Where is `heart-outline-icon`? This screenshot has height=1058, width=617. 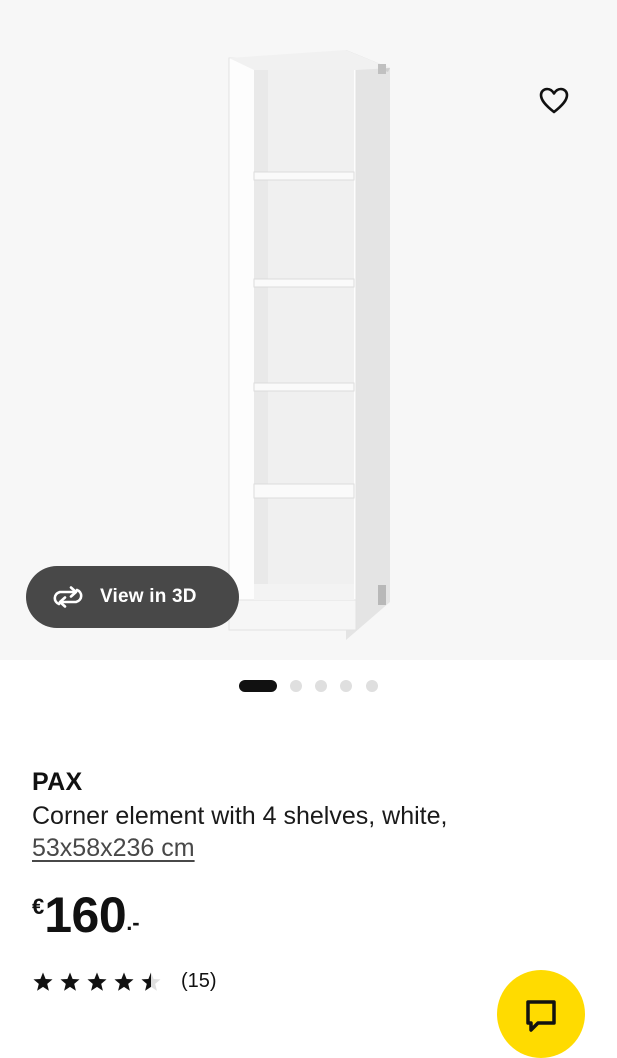 heart-outline-icon is located at coordinates (554, 100).